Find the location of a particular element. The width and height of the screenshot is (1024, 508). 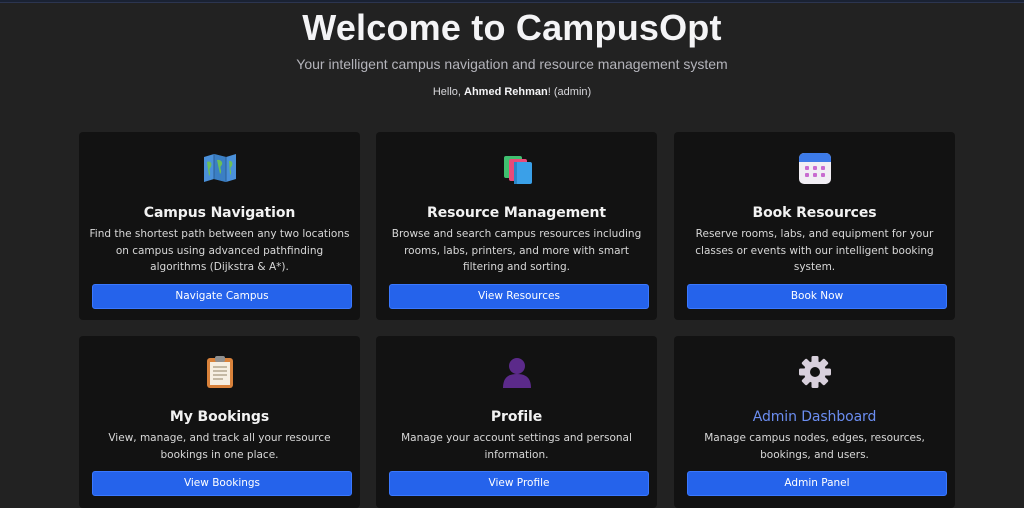

map-icon is located at coordinates (219, 168).